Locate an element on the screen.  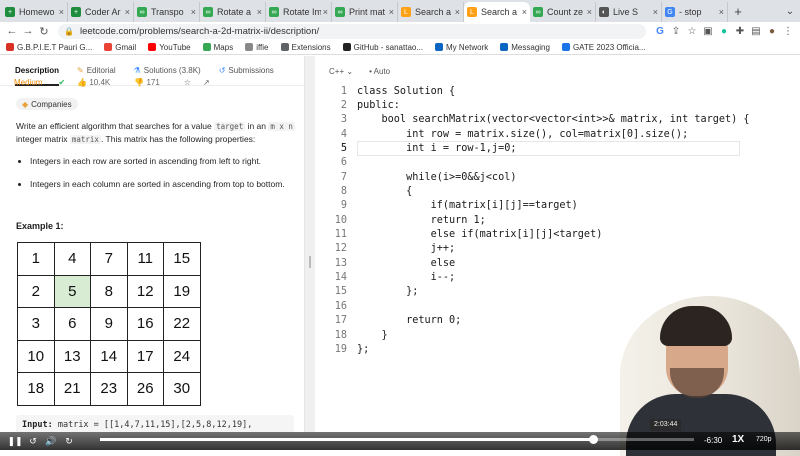
panel-divider is located at coordinates (310, 244).